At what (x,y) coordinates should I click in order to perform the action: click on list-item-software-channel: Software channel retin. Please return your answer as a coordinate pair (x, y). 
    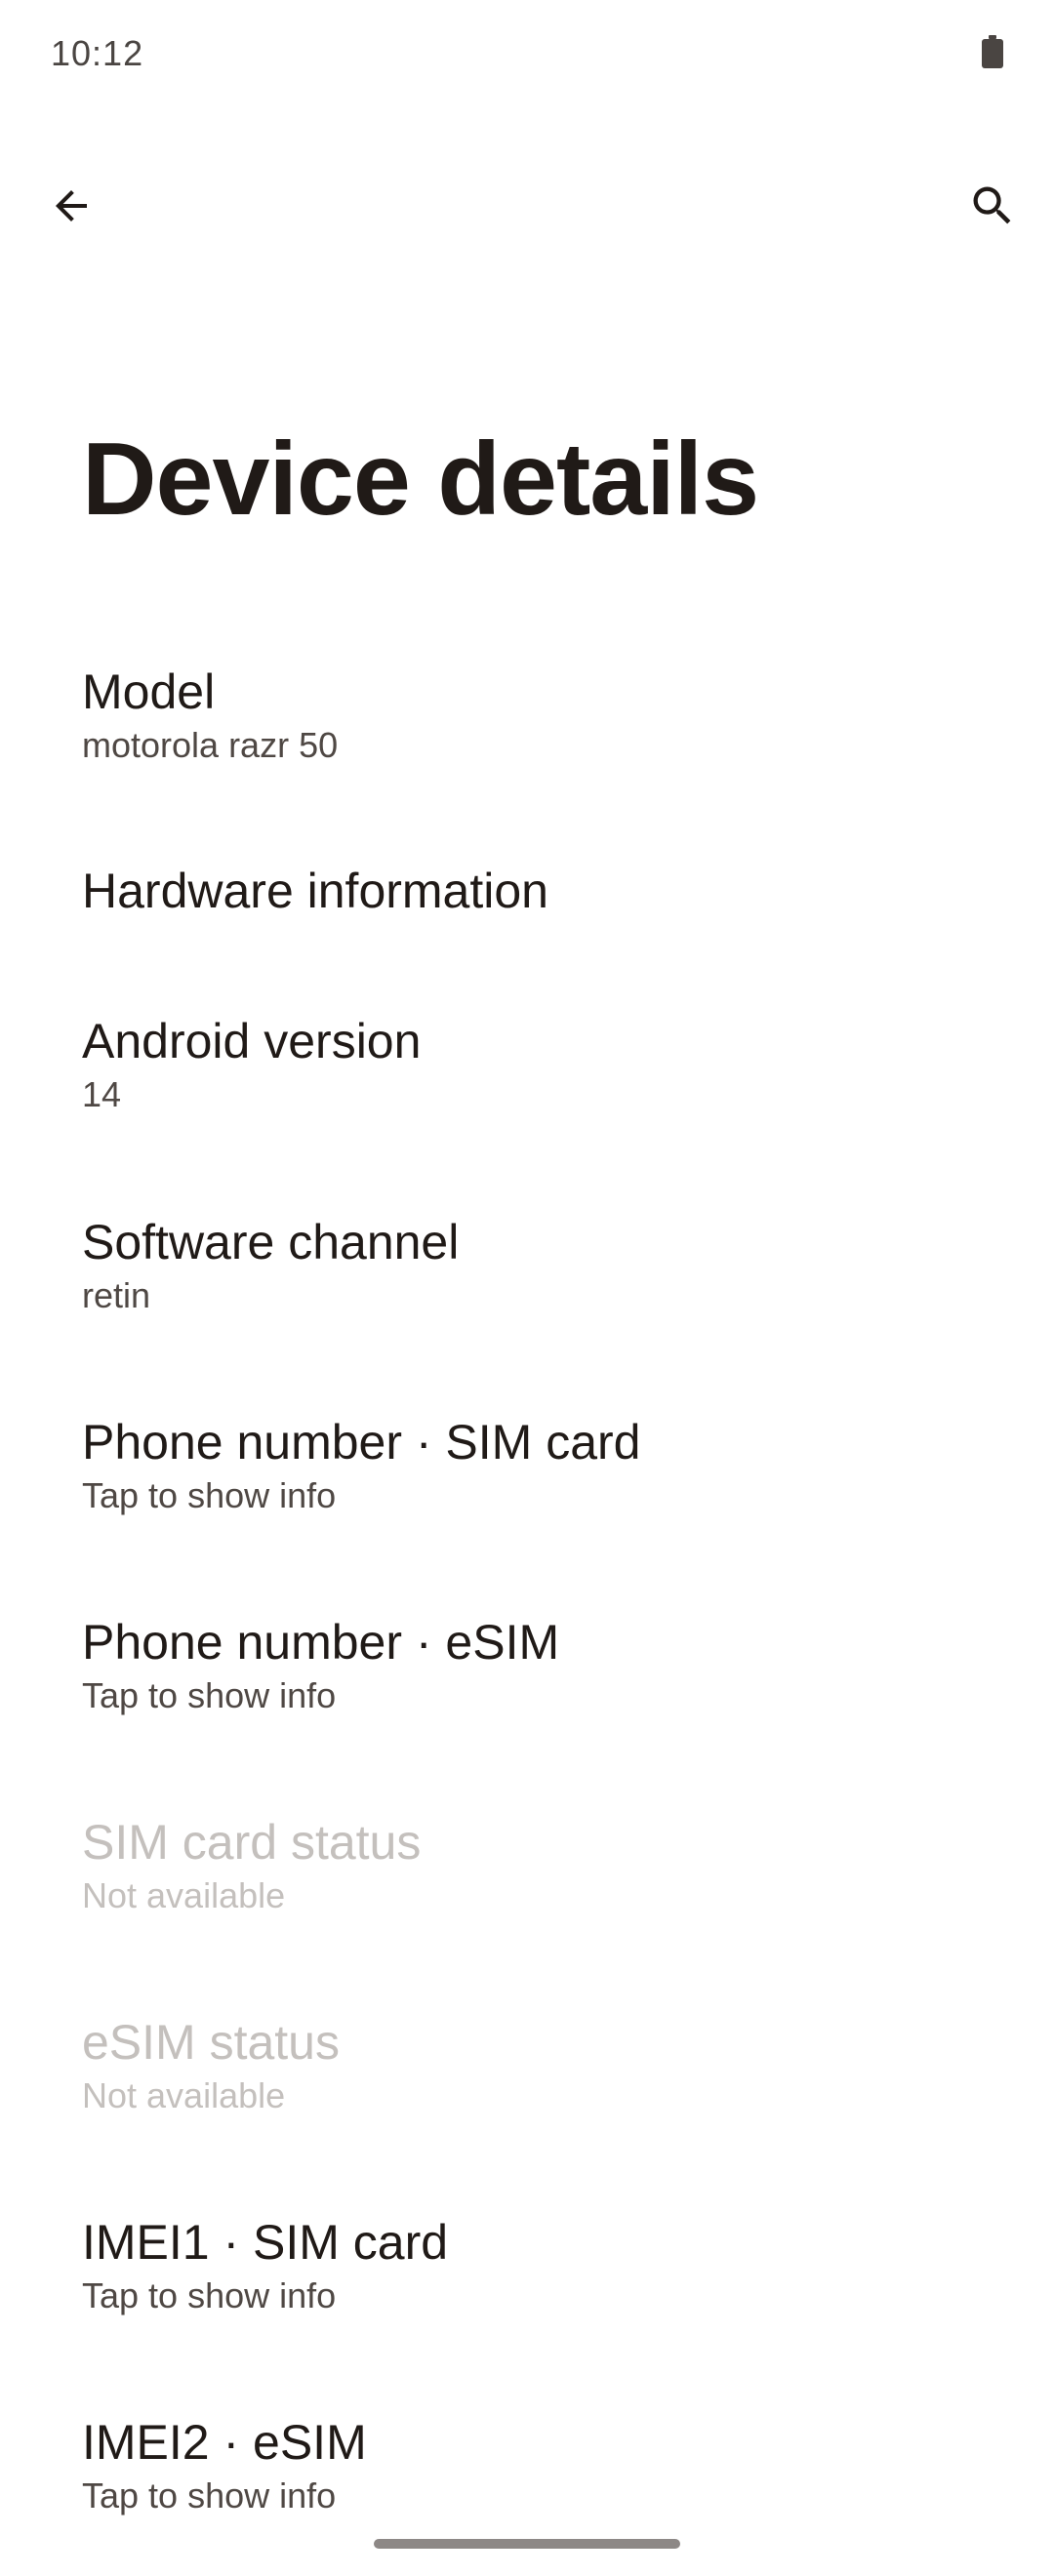
    Looking at the image, I should click on (527, 1273).